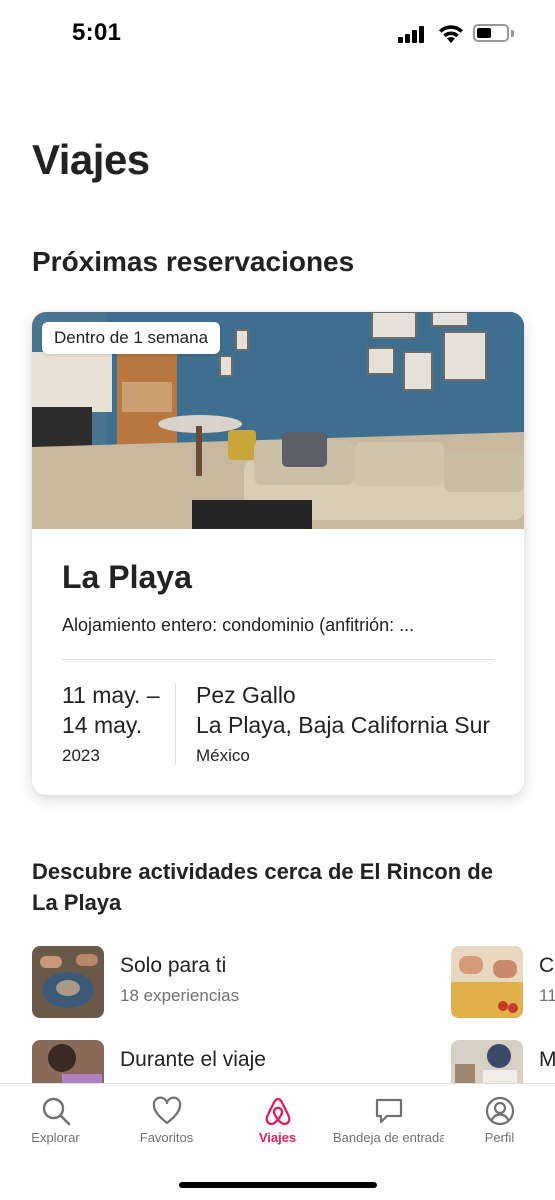 The image size is (555, 1200). I want to click on battery-icon, so click(491, 33).